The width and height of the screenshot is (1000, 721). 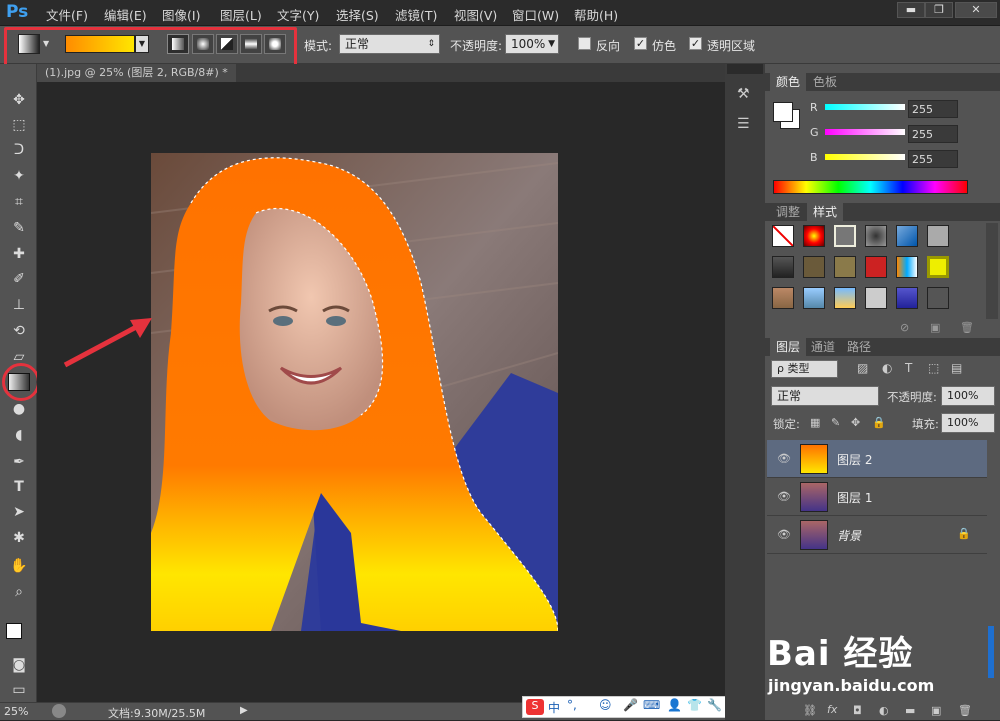 What do you see at coordinates (933, 134) in the screenshot?
I see `g-value: 255` at bounding box center [933, 134].